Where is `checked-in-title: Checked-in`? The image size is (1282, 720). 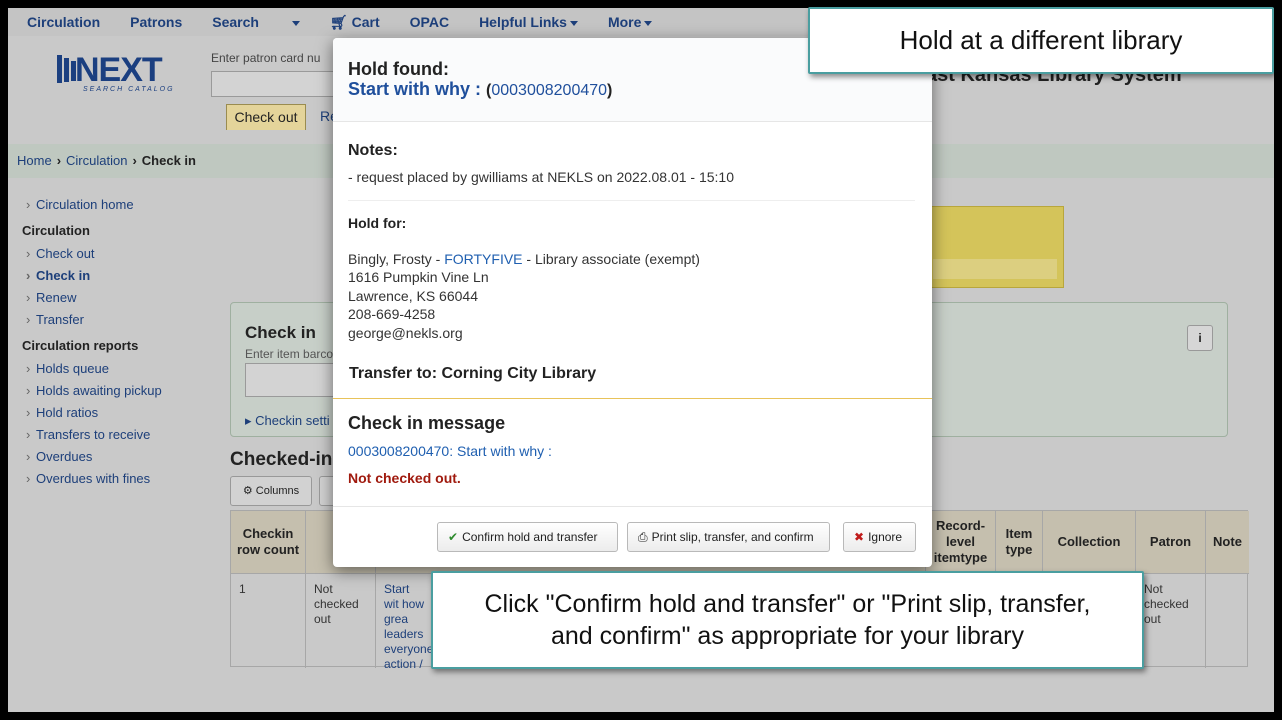
checked-in-title: Checked-in is located at coordinates (281, 459).